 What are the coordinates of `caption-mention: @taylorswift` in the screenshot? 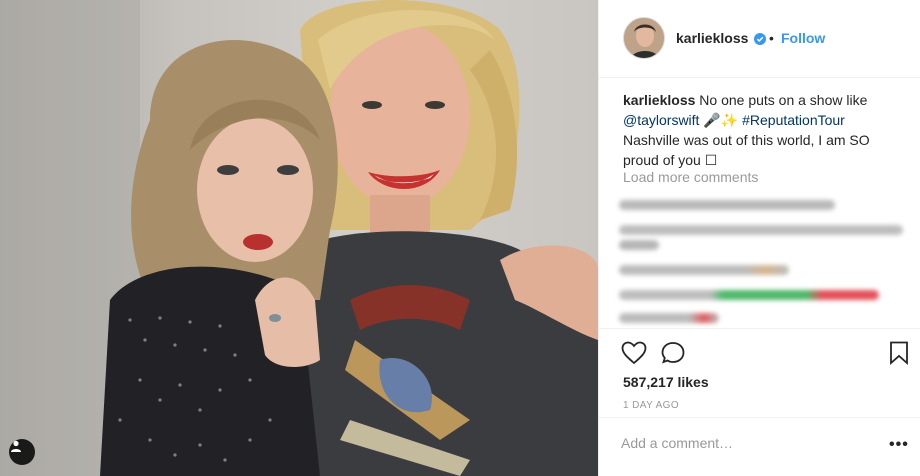 It's located at (661, 120).